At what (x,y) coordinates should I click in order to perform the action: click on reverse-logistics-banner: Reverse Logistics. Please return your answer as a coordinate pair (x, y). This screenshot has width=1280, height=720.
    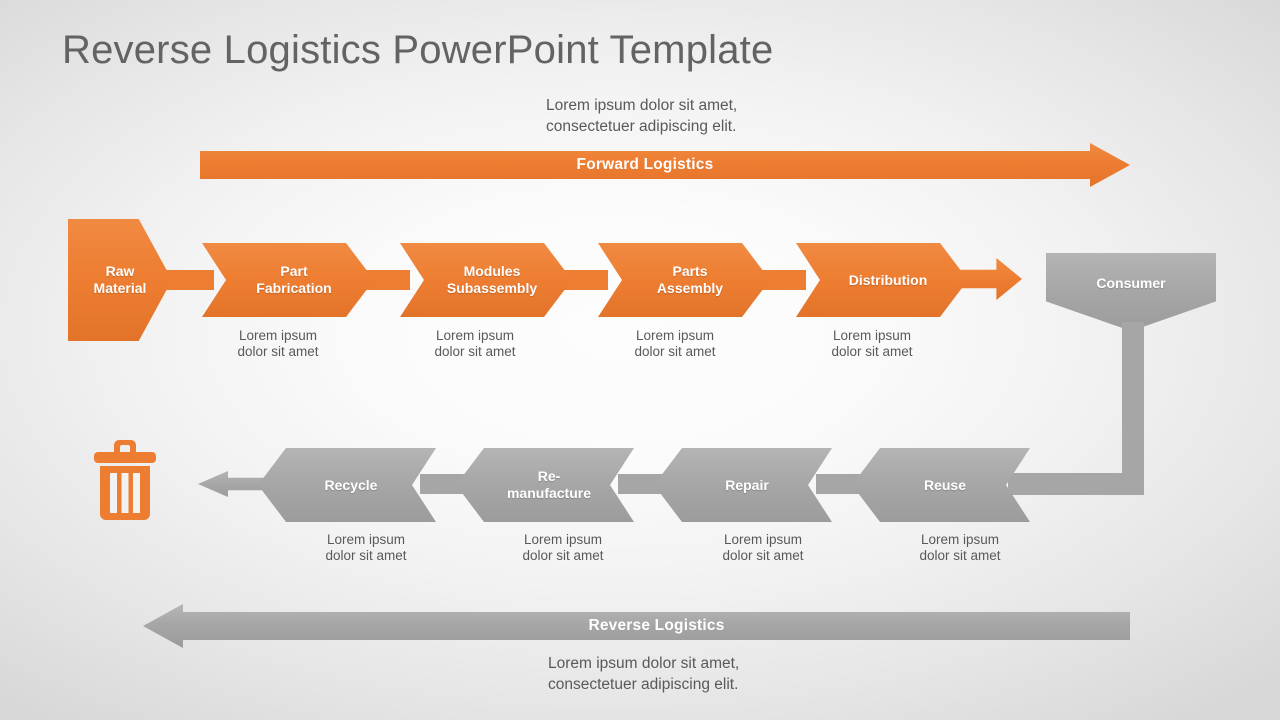
    Looking at the image, I should click on (636, 626).